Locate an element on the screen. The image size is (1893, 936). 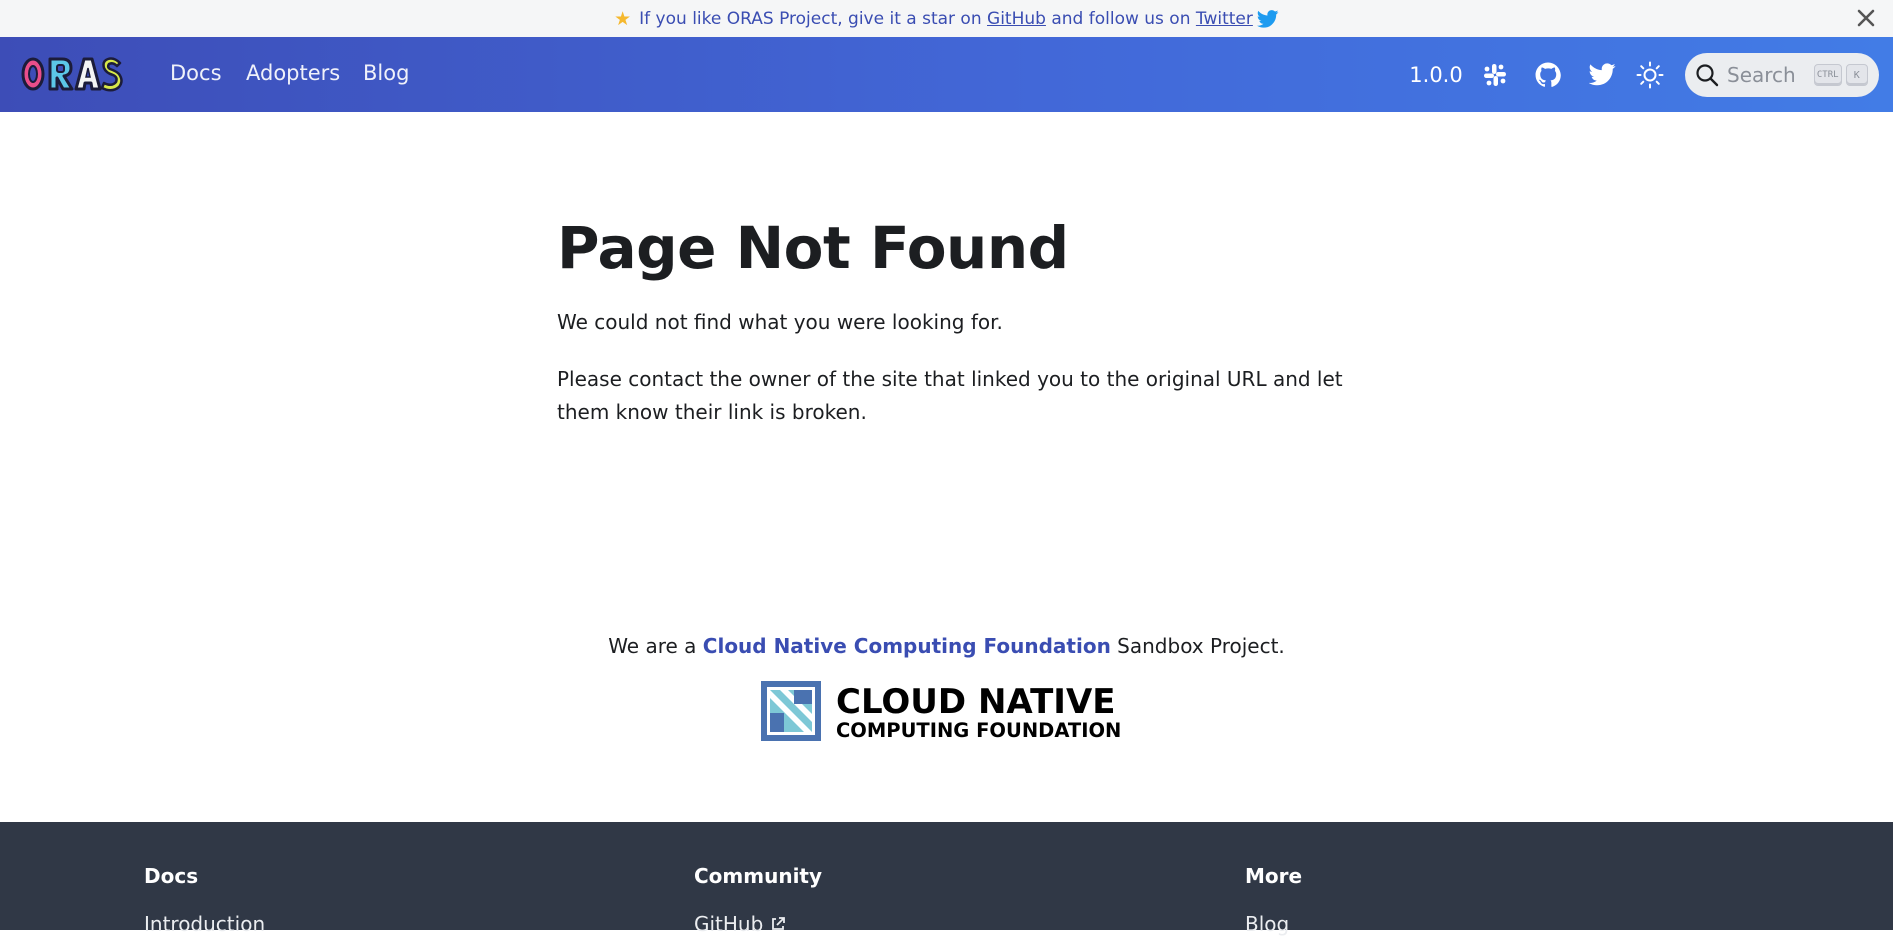
cncf-logo-line2: COMPUTING FOUNDATION is located at coordinates (978, 730).